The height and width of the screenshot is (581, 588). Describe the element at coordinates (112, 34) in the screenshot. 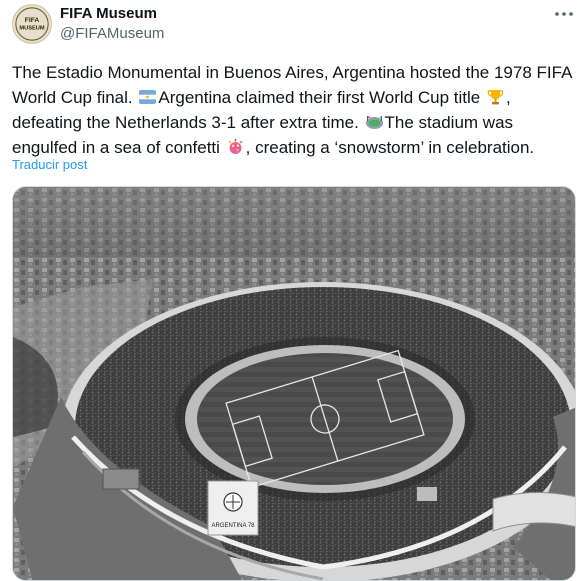

I see `author-handle: @FIFAMuseum` at that location.